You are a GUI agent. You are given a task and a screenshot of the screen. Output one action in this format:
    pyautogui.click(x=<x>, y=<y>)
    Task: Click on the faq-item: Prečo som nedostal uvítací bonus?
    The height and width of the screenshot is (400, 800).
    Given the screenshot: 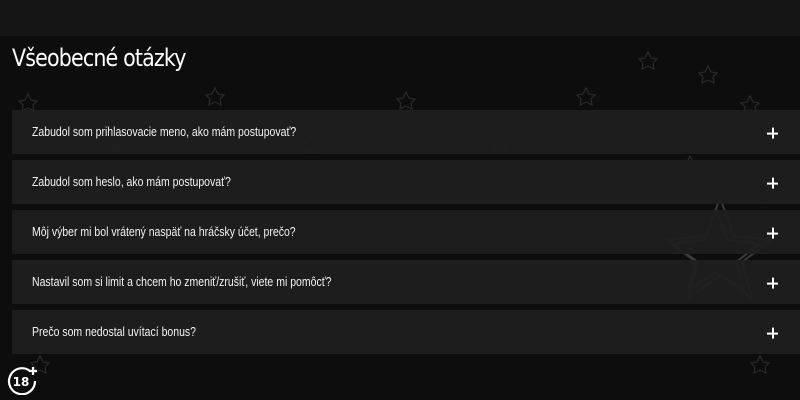 What is the action you would take?
    pyautogui.click(x=406, y=332)
    